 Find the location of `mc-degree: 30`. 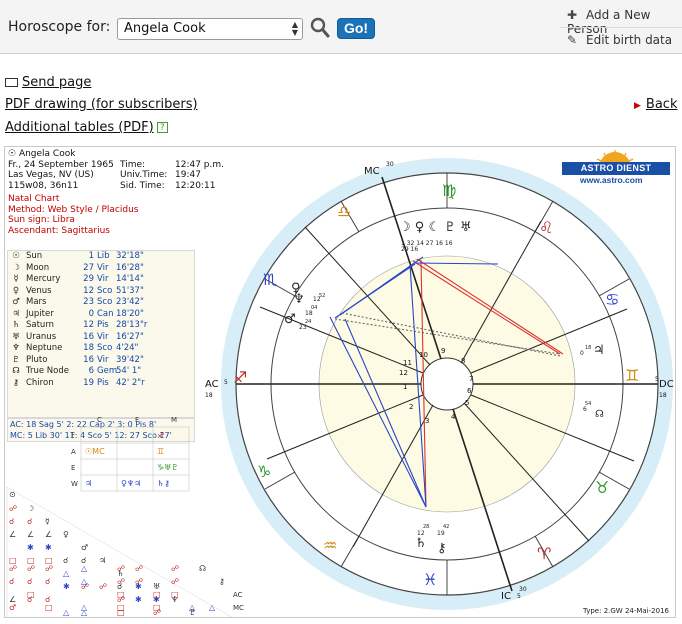

mc-degree: 30 is located at coordinates (390, 164).